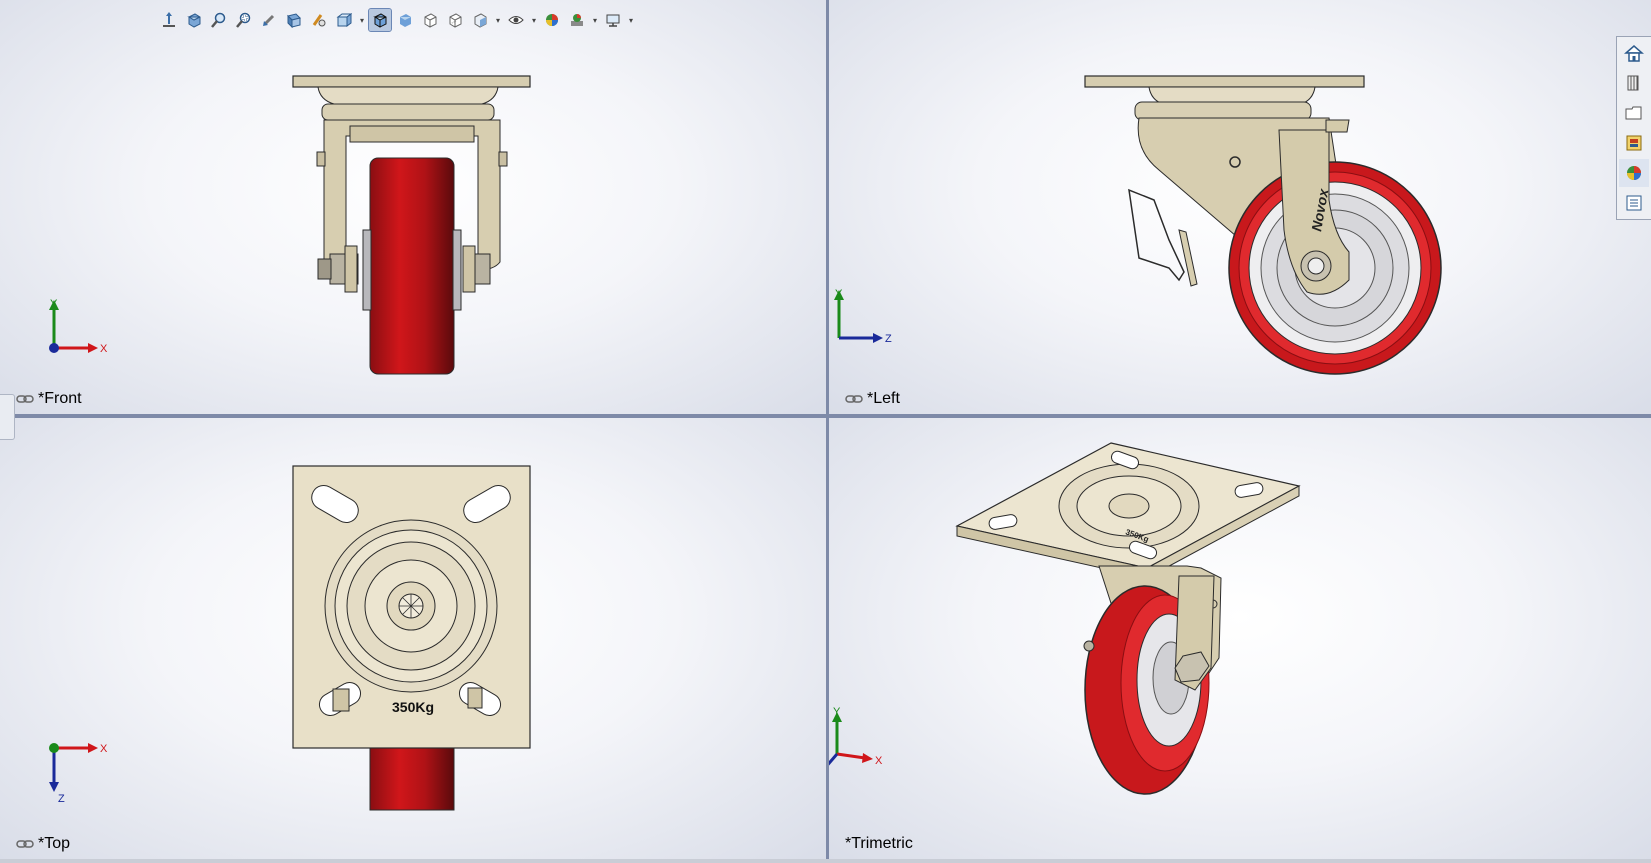  What do you see at coordinates (480, 20) in the screenshot?
I see `display-style-icon` at bounding box center [480, 20].